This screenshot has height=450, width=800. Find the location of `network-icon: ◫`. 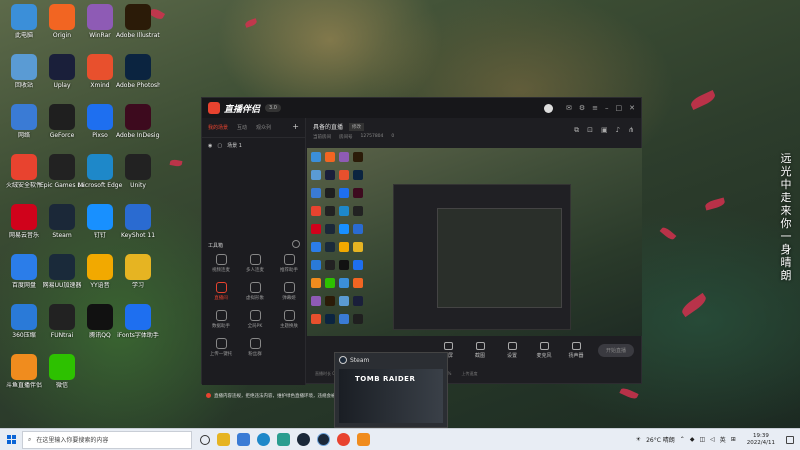

network-icon: ◫ is located at coordinates (702, 439).